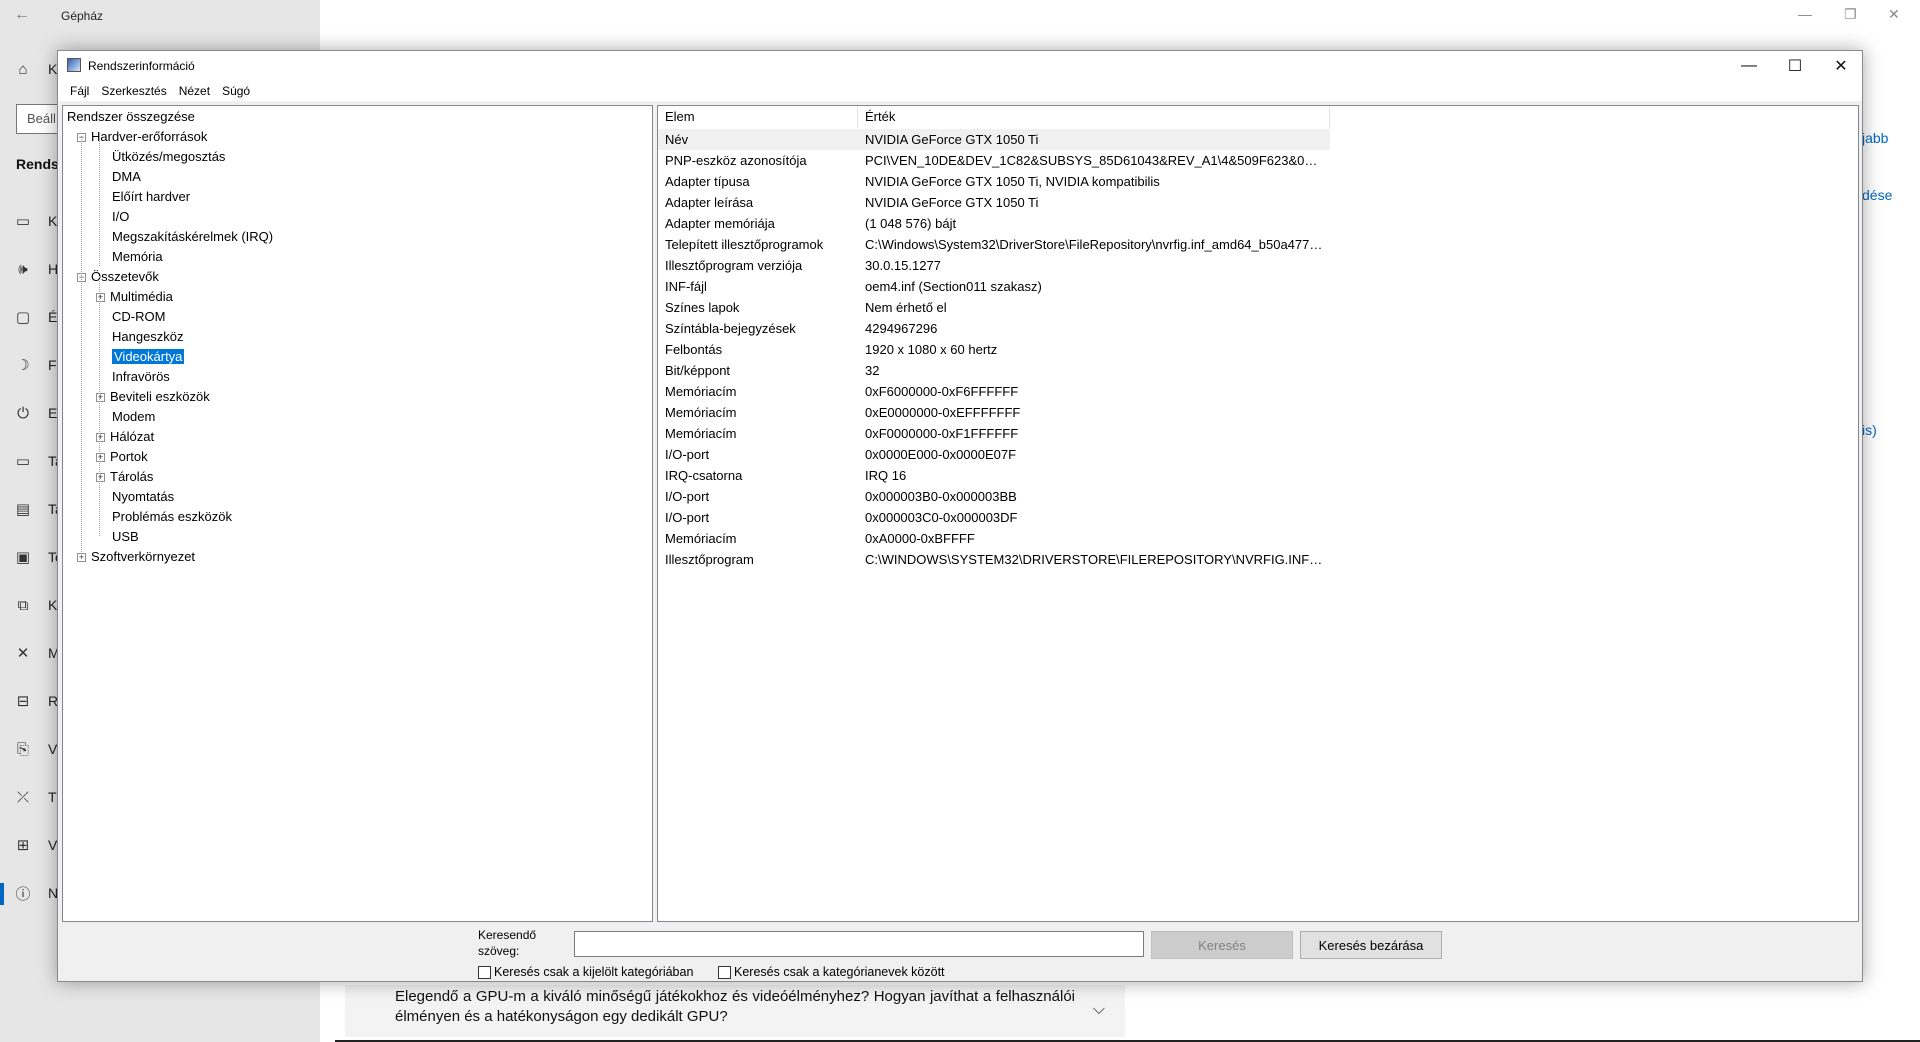  What do you see at coordinates (140, 357) in the screenshot?
I see `tree-item: Videokártya` at bounding box center [140, 357].